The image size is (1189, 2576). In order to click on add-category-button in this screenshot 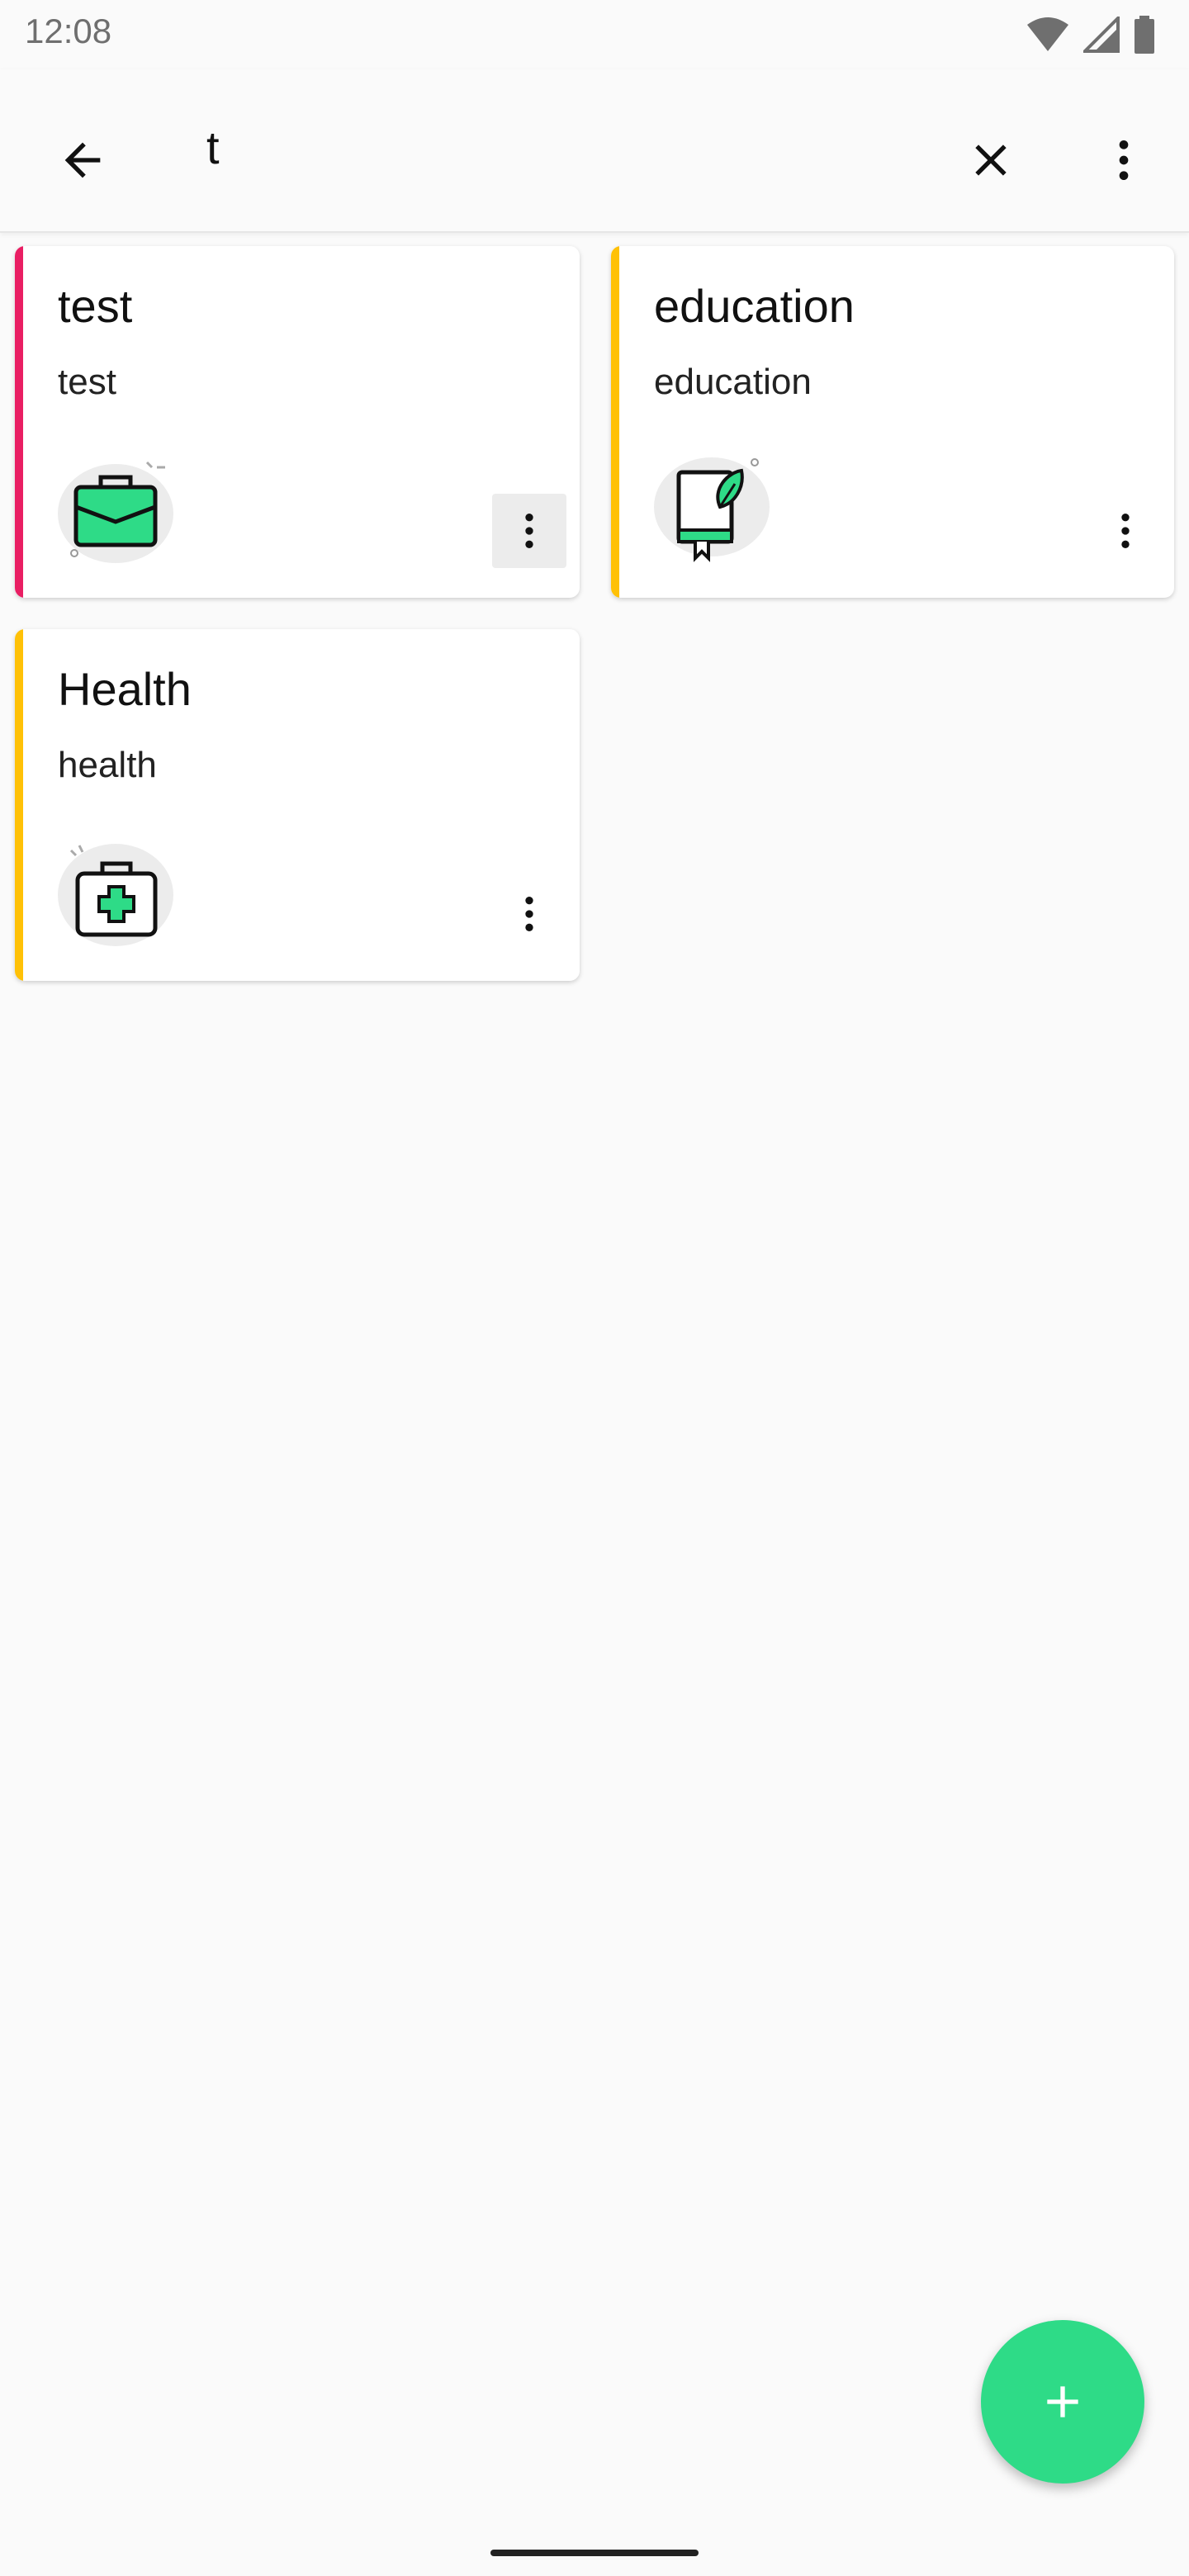, I will do `click(1062, 2402)`.